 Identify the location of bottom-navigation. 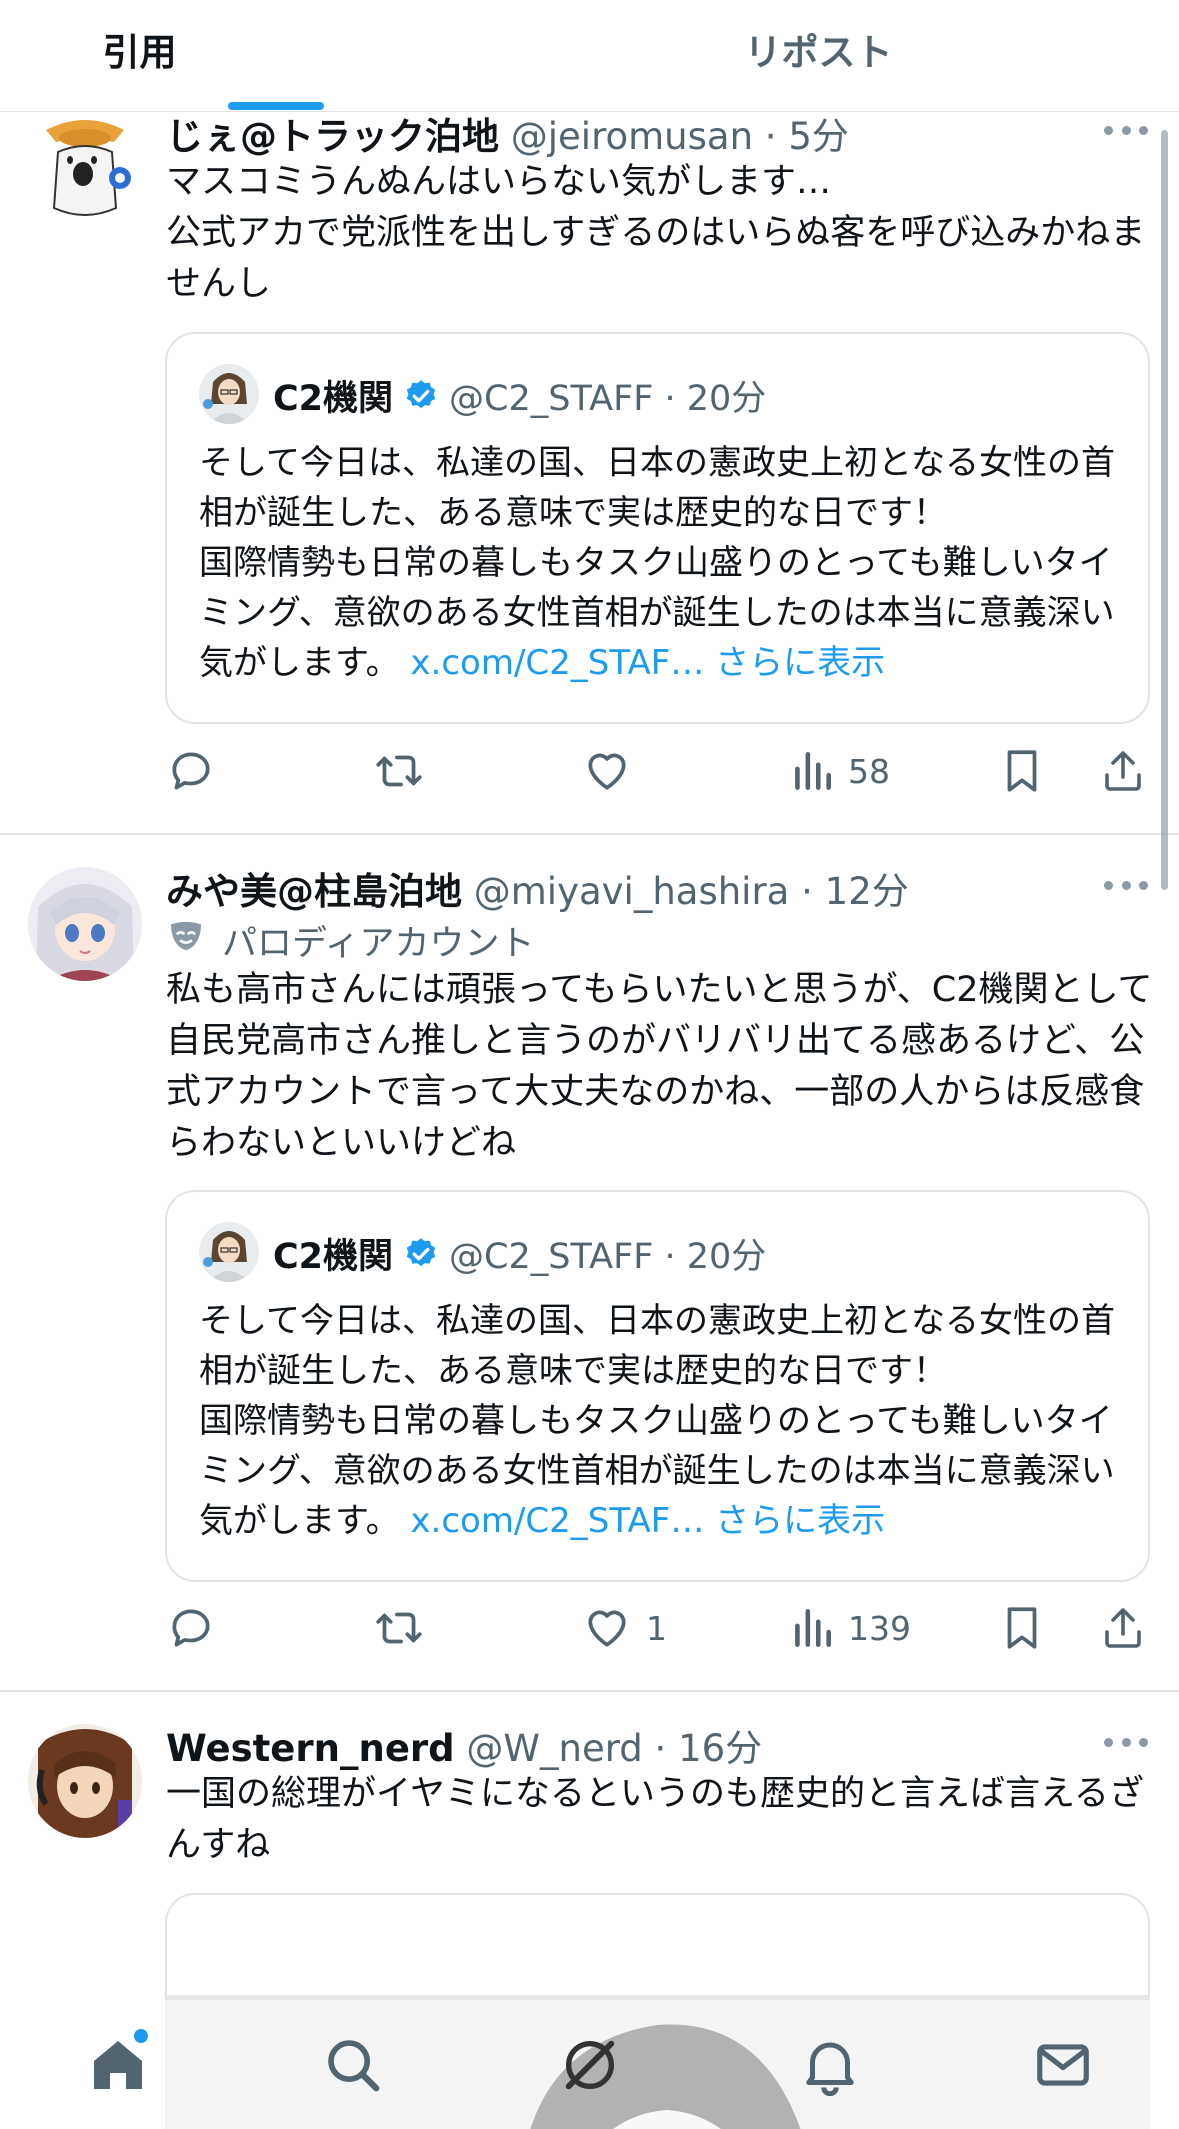
(589, 2064).